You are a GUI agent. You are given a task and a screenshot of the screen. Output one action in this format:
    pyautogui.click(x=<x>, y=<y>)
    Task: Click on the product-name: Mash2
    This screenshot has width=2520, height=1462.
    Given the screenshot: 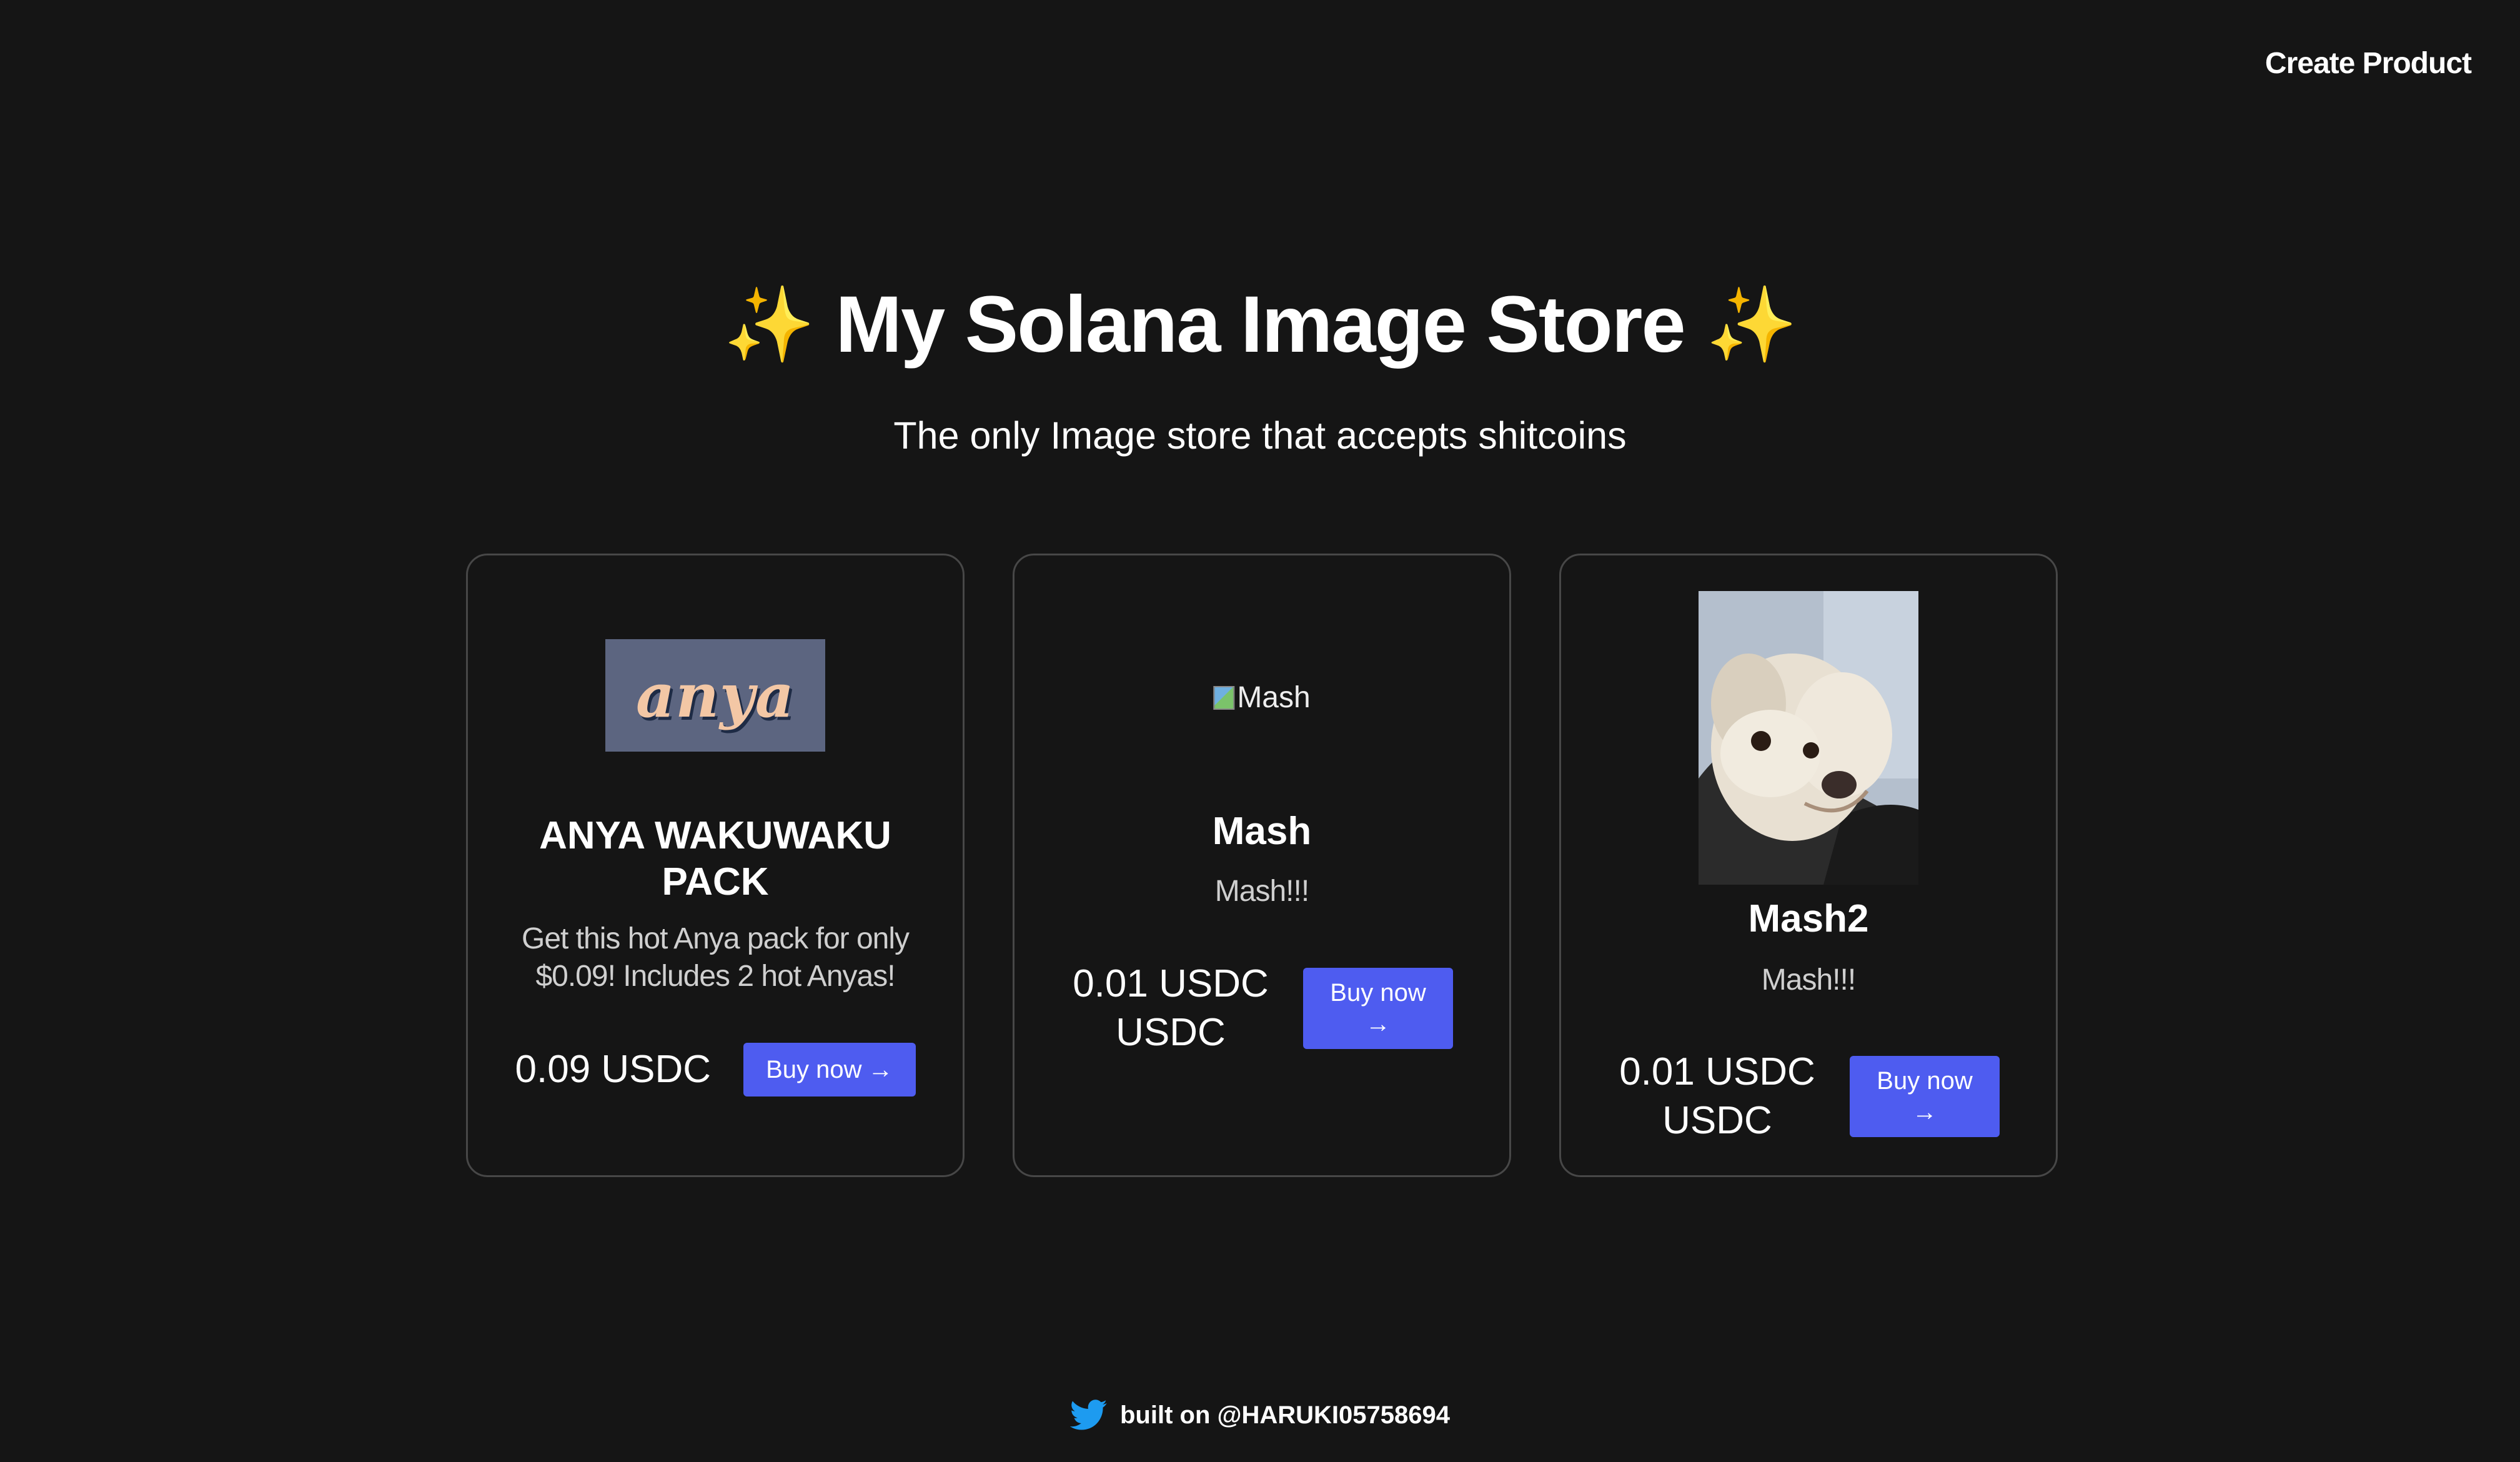 What is the action you would take?
    pyautogui.click(x=1808, y=919)
    